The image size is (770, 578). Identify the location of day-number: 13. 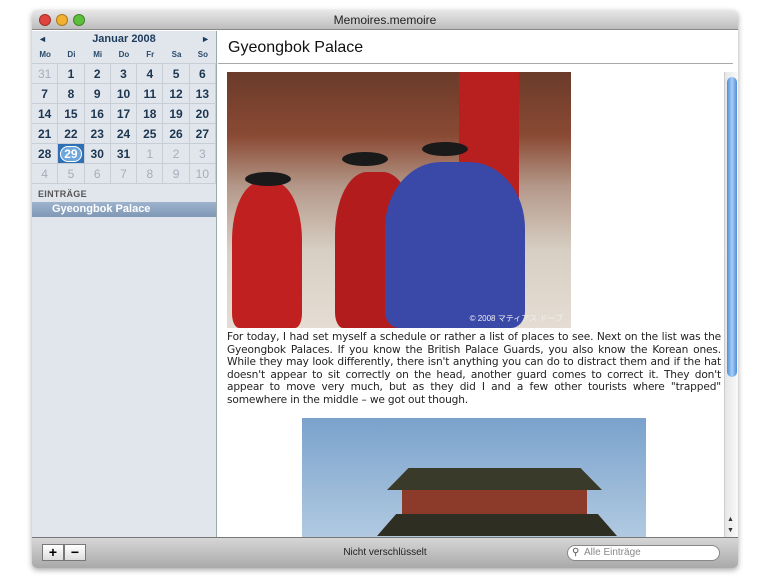
(202, 94).